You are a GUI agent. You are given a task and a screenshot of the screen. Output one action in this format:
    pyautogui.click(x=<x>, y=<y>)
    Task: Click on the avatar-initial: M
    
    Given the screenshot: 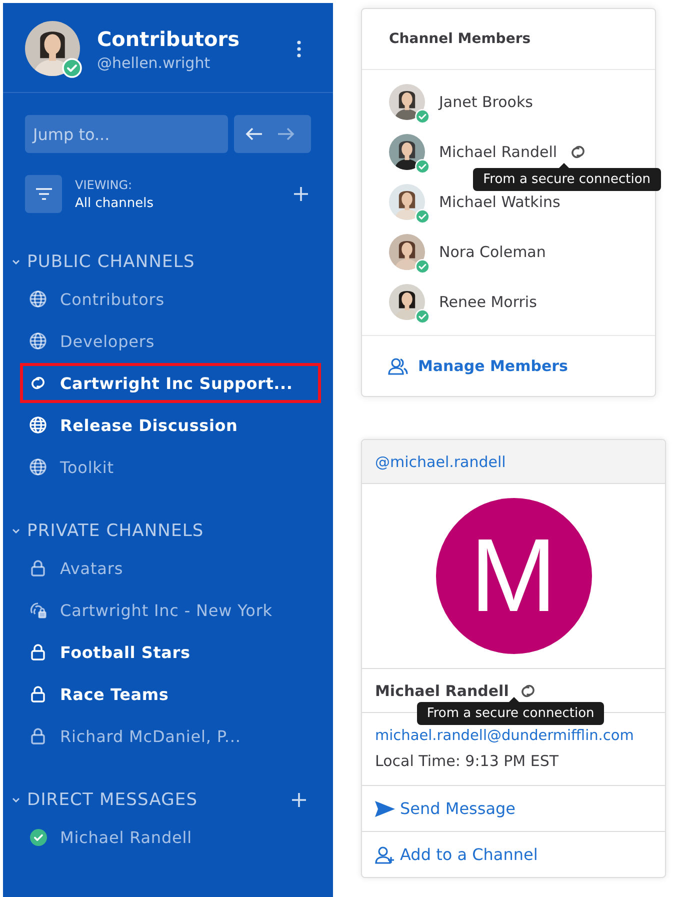 What is the action you would take?
    pyautogui.click(x=514, y=576)
    